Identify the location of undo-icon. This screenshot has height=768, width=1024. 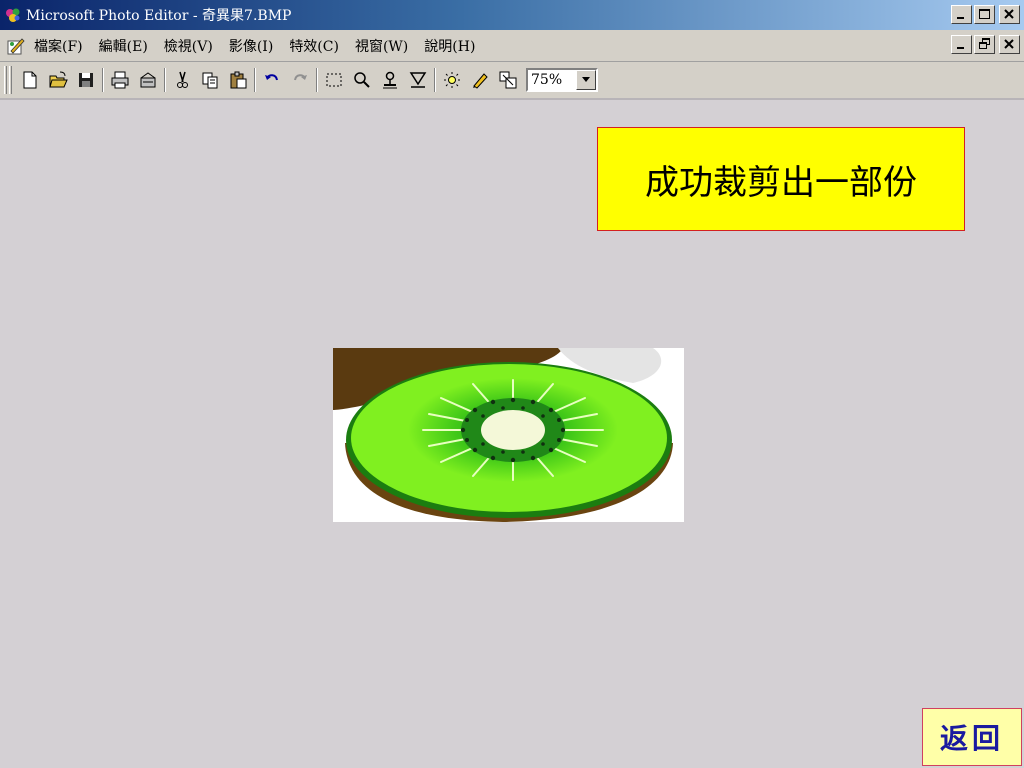
(271, 77).